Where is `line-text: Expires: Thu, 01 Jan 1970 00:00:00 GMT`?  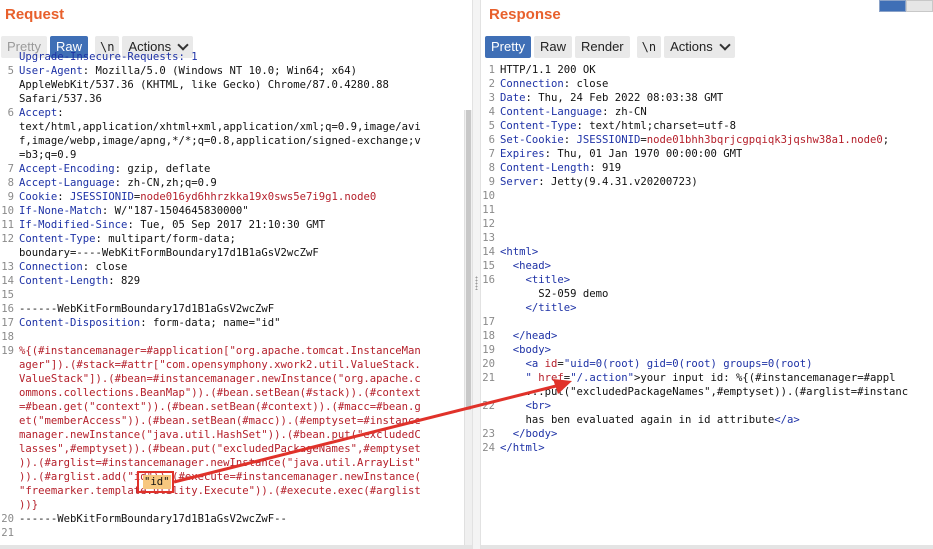 line-text: Expires: Thu, 01 Jan 1970 00:00:00 GMT is located at coordinates (621, 154).